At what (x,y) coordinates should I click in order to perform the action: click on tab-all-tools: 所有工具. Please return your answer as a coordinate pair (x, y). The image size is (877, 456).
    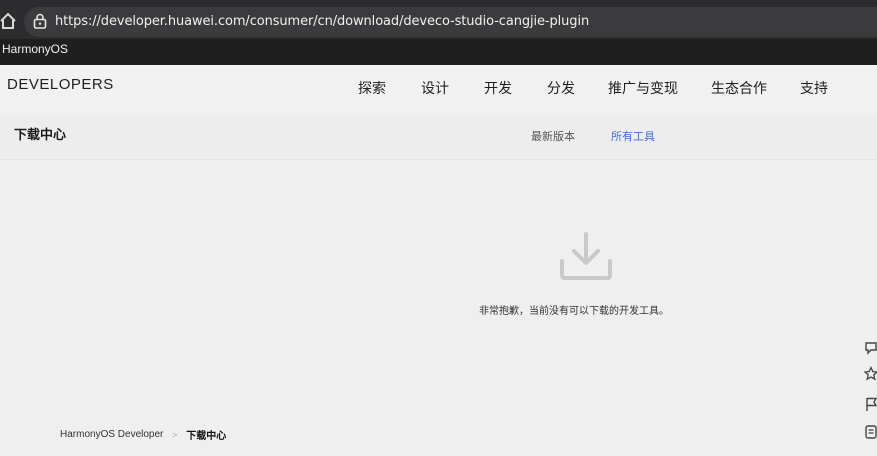
    Looking at the image, I should click on (633, 136).